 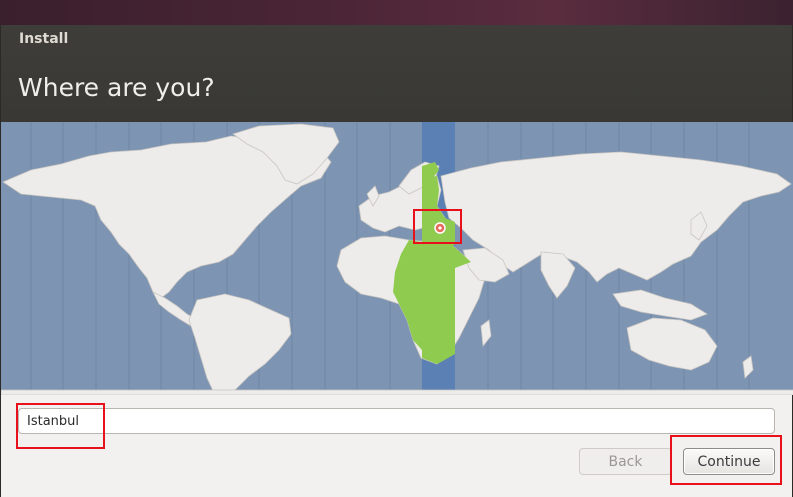 What do you see at coordinates (116, 87) in the screenshot?
I see `page-title: Where are you?` at bounding box center [116, 87].